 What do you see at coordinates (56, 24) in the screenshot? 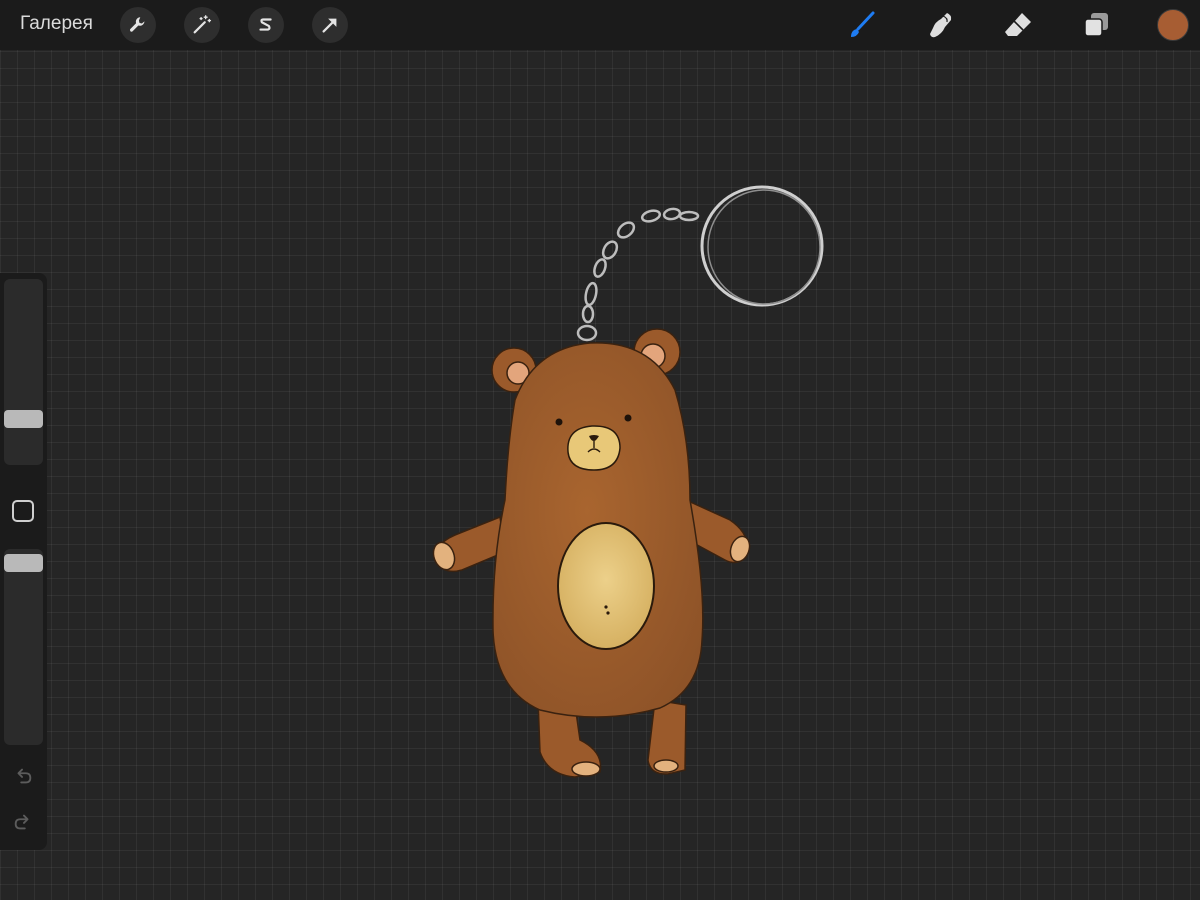
I see `gallery-button: Галерея` at bounding box center [56, 24].